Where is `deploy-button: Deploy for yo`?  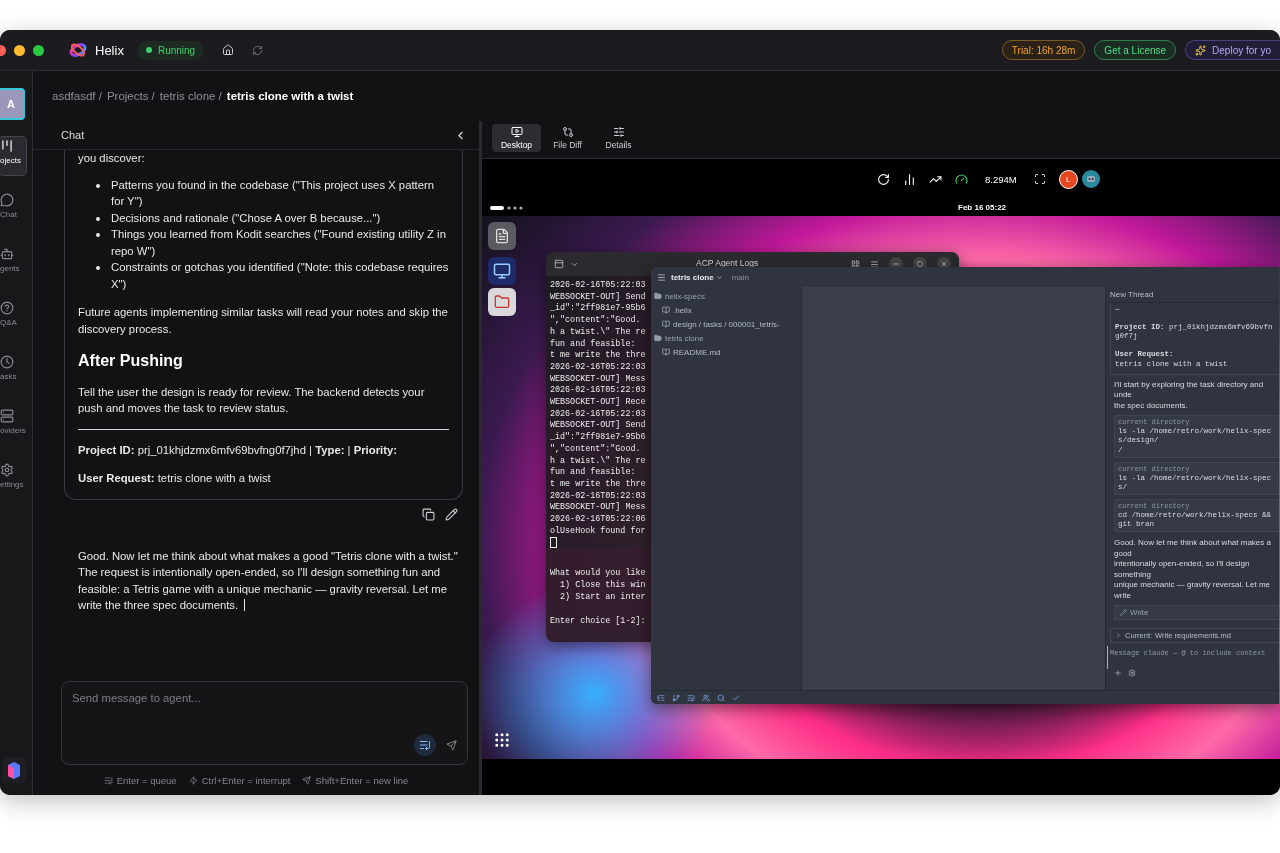
deploy-button: Deploy for yo is located at coordinates (1232, 50).